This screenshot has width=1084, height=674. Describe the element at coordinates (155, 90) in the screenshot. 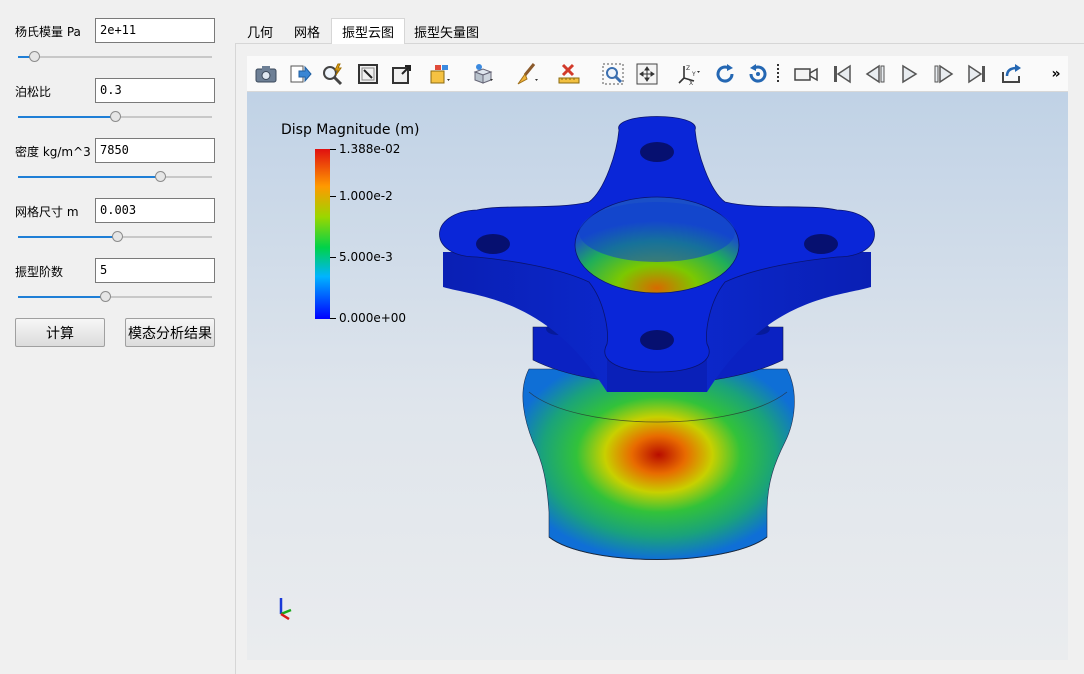

I see `poisson-ratio-input: 0.3` at that location.